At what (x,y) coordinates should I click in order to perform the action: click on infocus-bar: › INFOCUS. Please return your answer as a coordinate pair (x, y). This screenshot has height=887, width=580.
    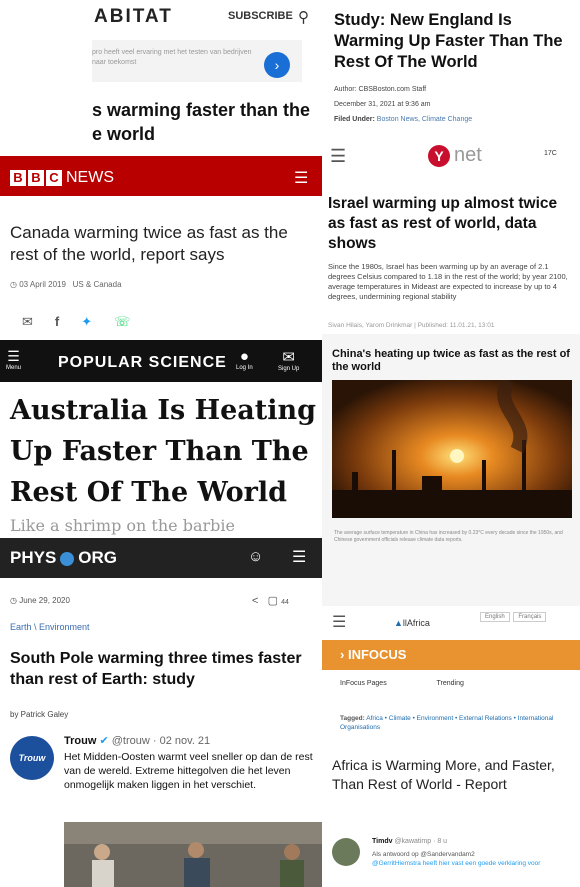
    Looking at the image, I should click on (451, 655).